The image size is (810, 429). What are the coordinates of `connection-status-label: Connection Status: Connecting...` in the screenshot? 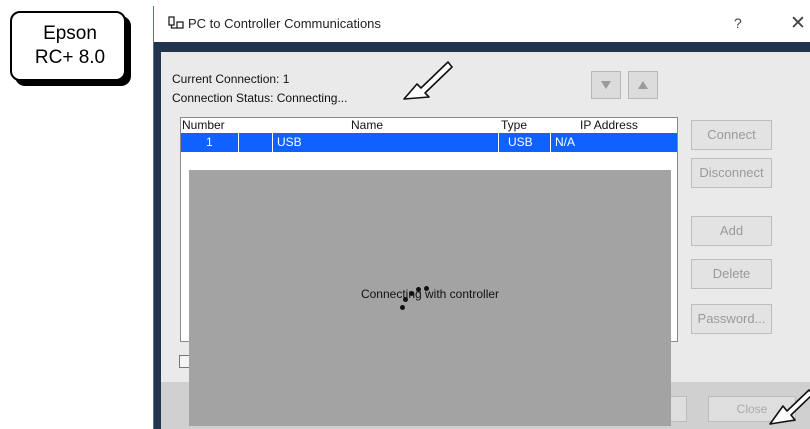 It's located at (260, 98).